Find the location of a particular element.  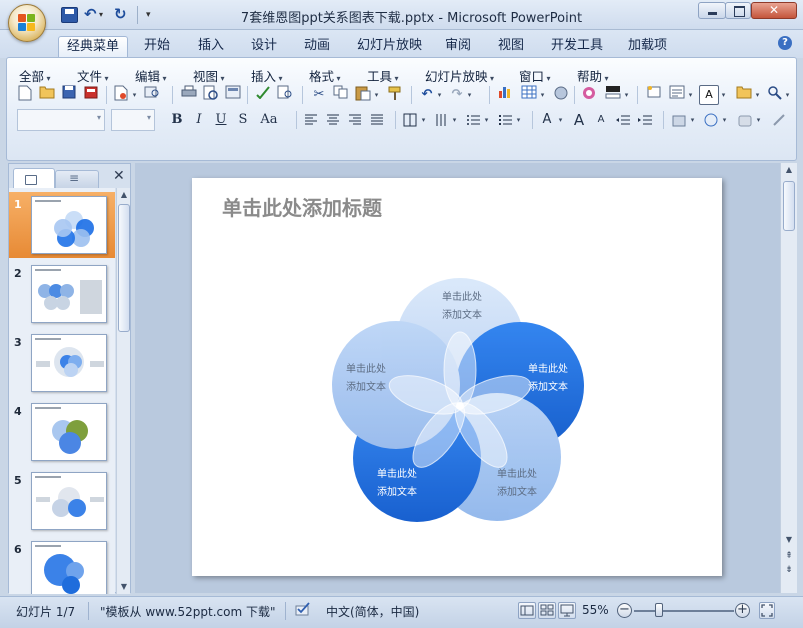

shape-outline-icon is located at coordinates (779, 120).